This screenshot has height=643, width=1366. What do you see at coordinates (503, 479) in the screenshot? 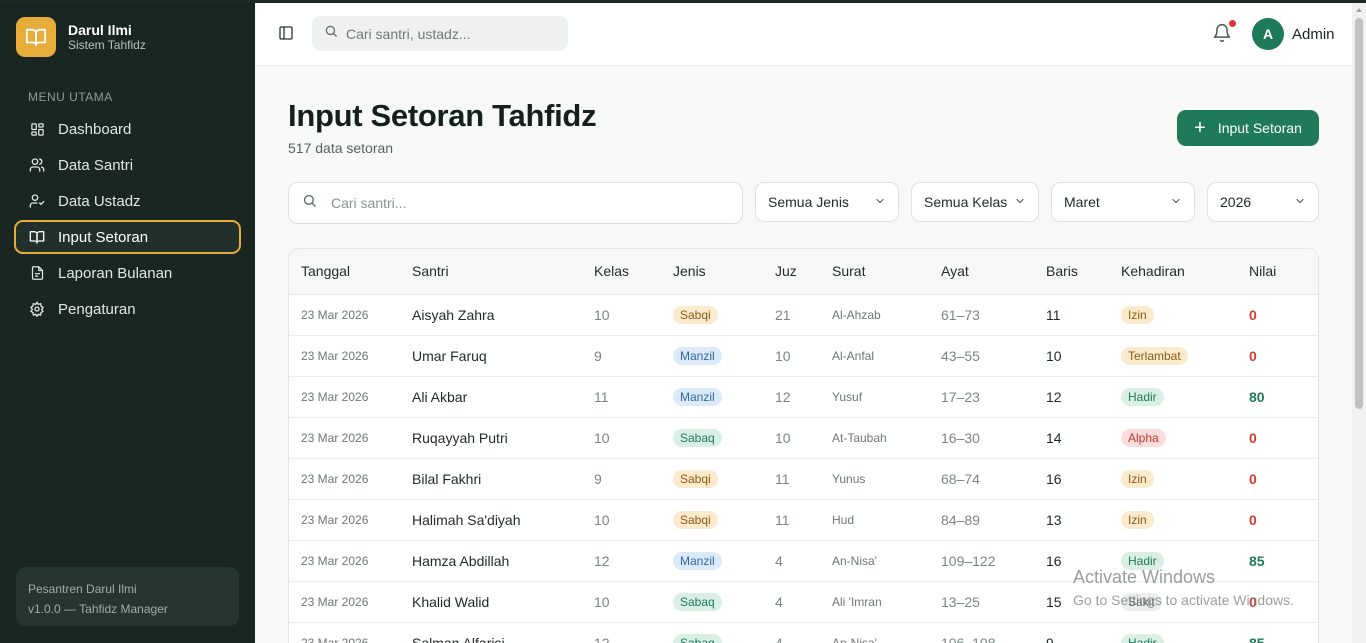
I see `cell-santri: Bilal Fakhri` at bounding box center [503, 479].